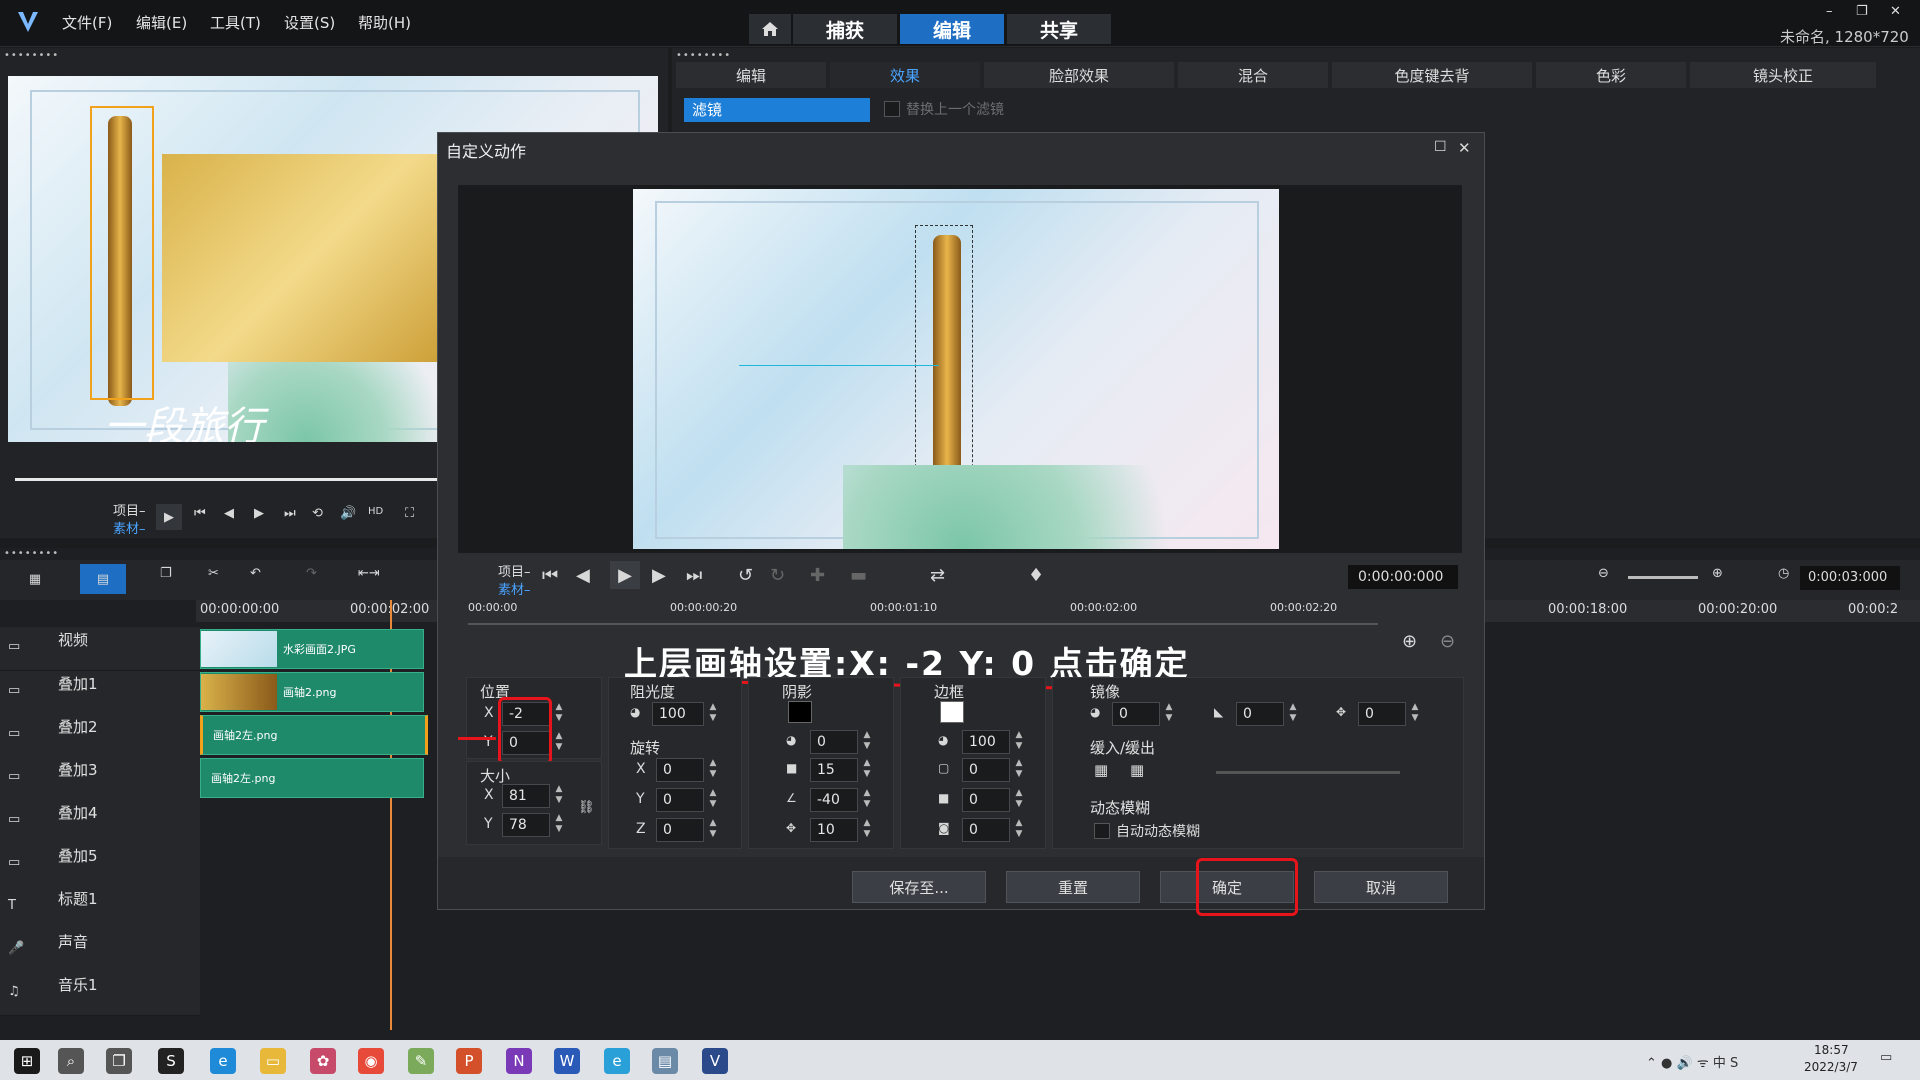 This screenshot has height=1080, width=1920. Describe the element at coordinates (867, 770) in the screenshot. I see `shadow-blur-spinner: ▲ ▼` at that location.